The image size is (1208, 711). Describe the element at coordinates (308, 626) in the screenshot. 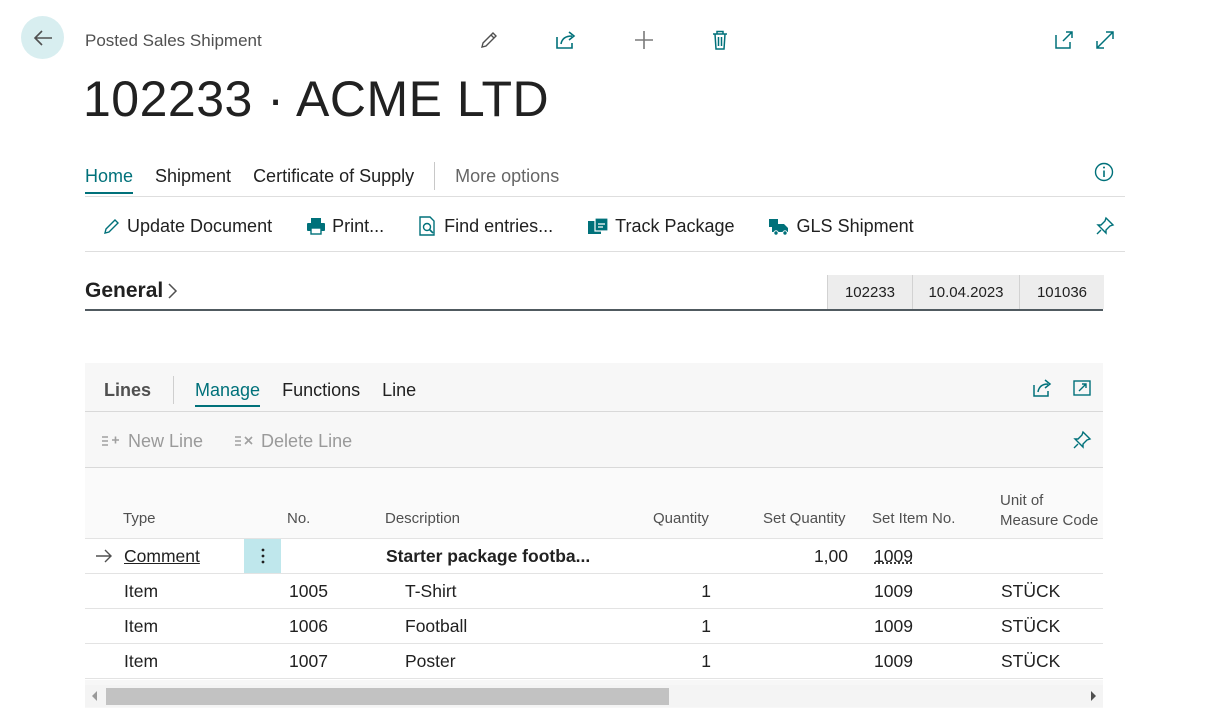

I see `cell-no: 1006` at that location.